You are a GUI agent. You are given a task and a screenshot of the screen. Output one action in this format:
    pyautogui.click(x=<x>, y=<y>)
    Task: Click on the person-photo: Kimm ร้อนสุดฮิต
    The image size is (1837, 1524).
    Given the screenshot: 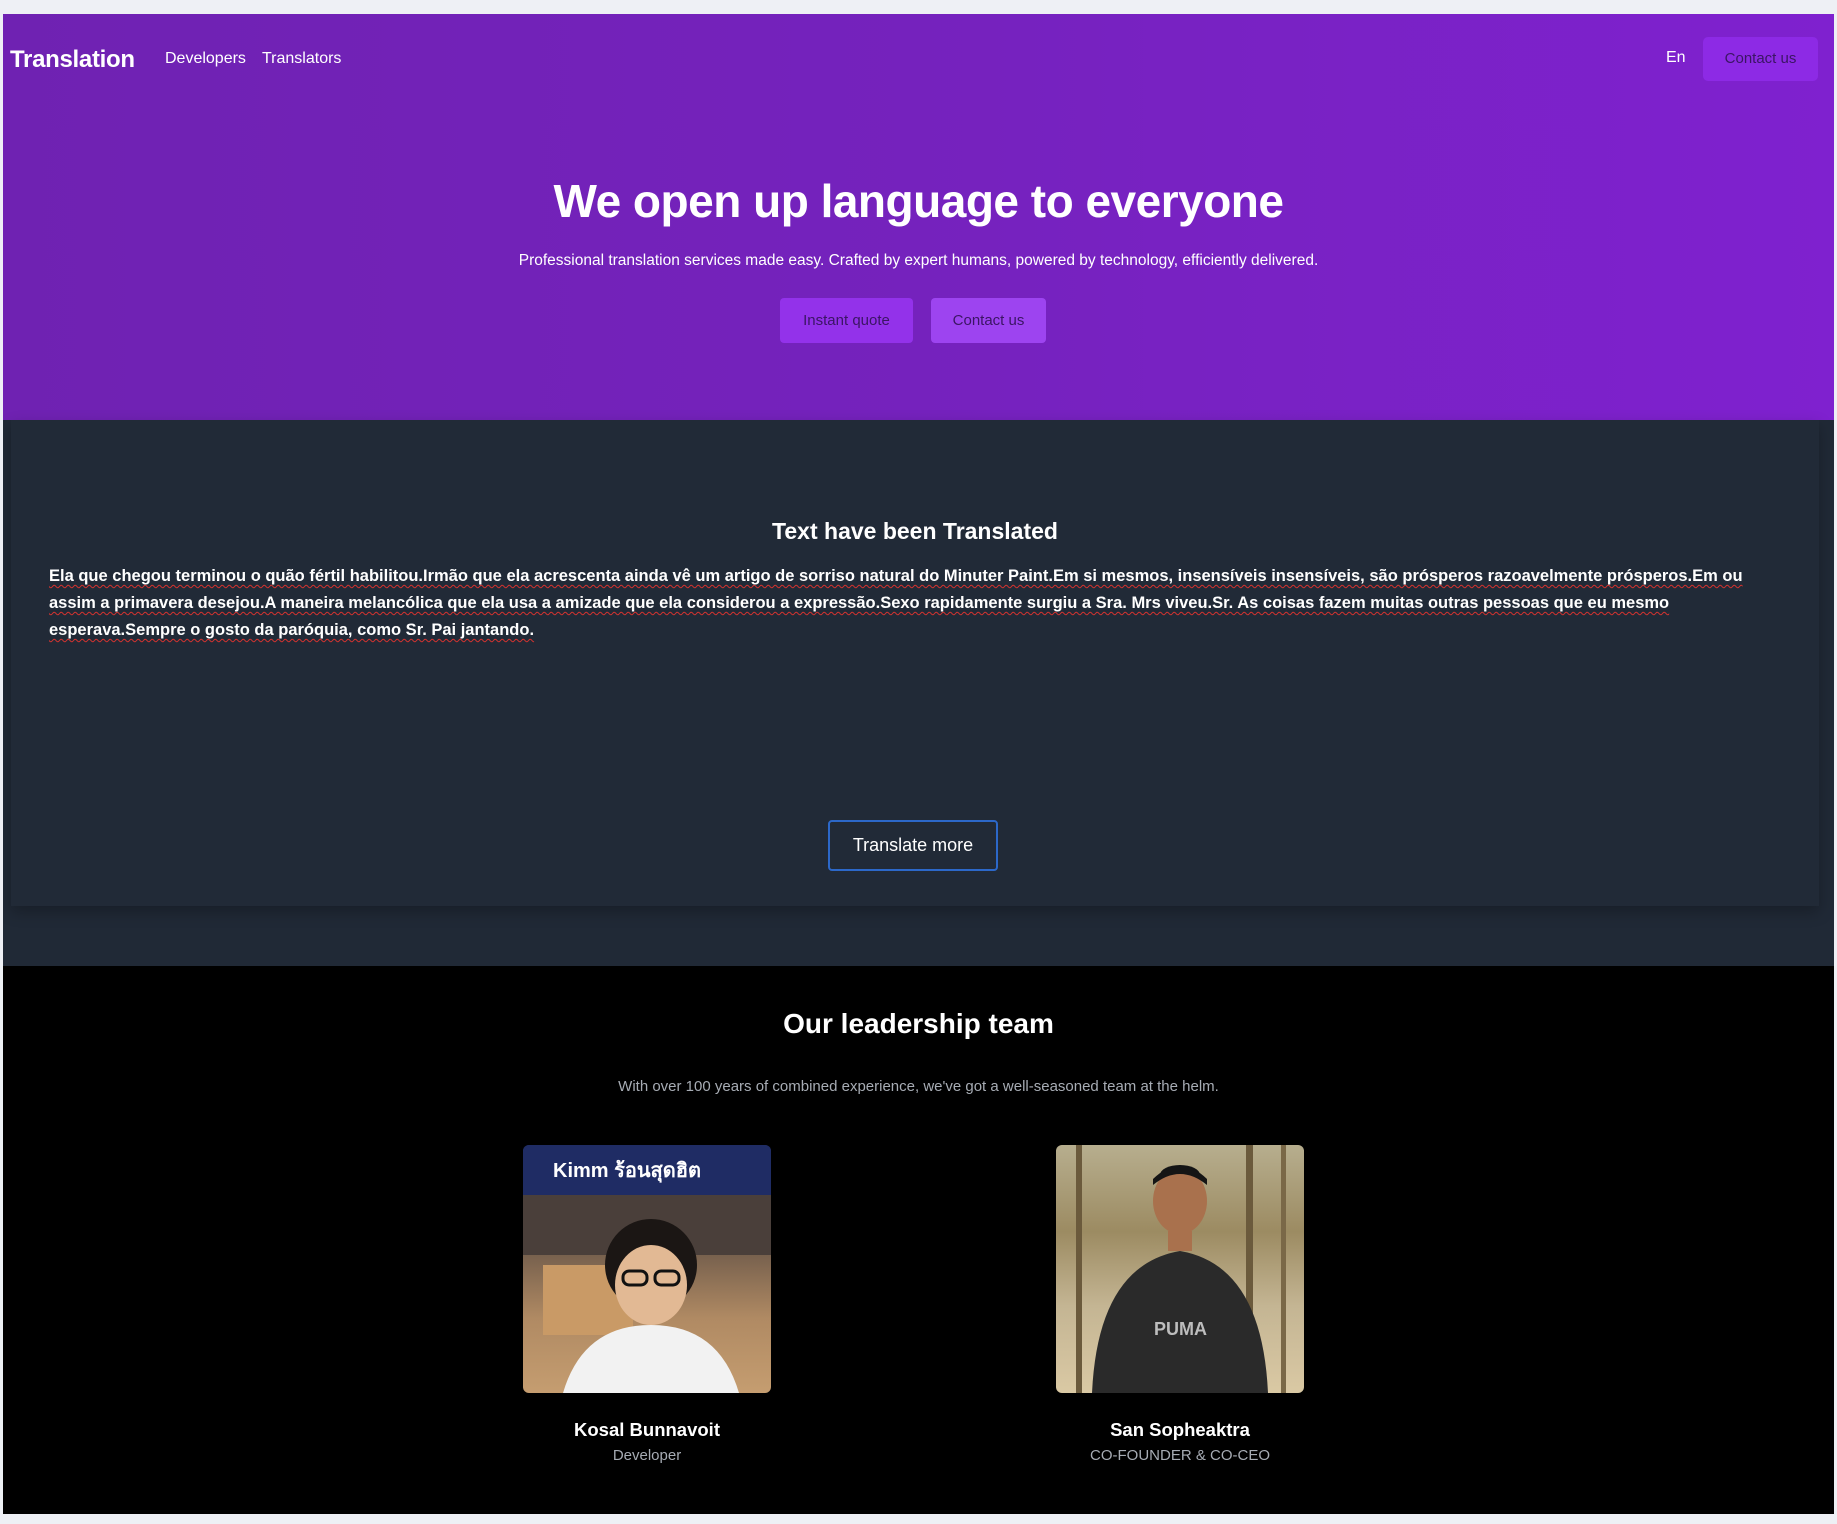 What is the action you would take?
    pyautogui.click(x=647, y=1269)
    